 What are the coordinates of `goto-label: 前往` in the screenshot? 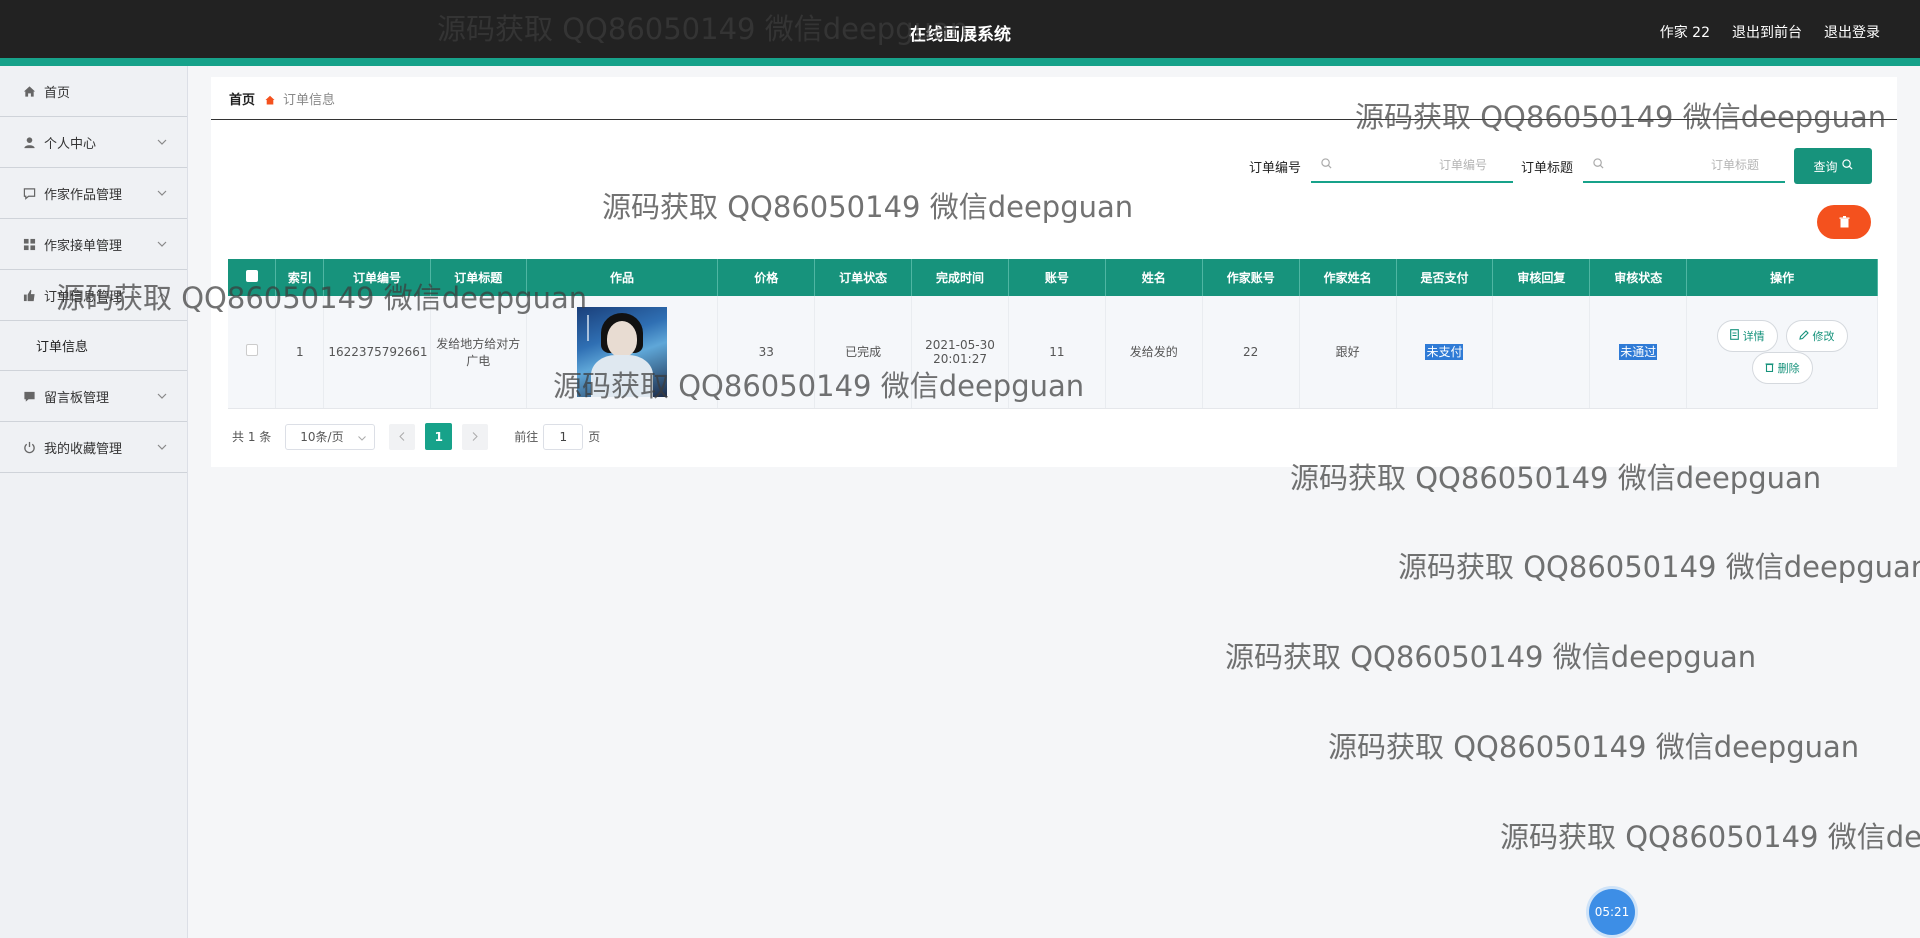 It's located at (526, 437).